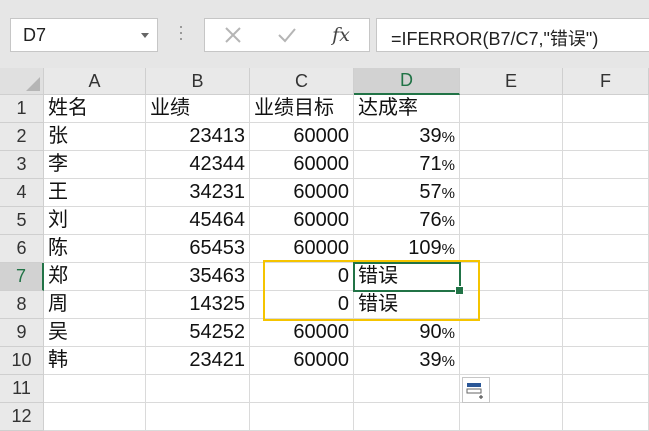 This screenshot has width=649, height=431. Describe the element at coordinates (95, 333) in the screenshot. I see `cell-a9: 吴` at that location.